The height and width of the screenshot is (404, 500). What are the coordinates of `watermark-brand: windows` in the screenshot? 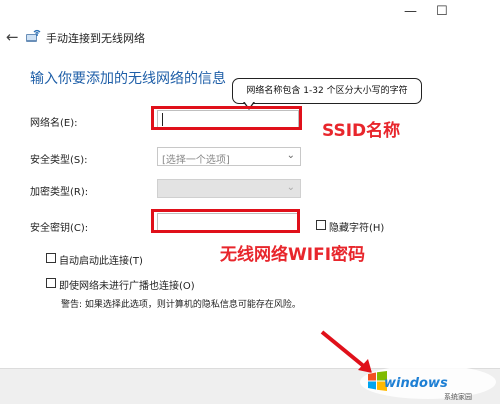 It's located at (416, 383).